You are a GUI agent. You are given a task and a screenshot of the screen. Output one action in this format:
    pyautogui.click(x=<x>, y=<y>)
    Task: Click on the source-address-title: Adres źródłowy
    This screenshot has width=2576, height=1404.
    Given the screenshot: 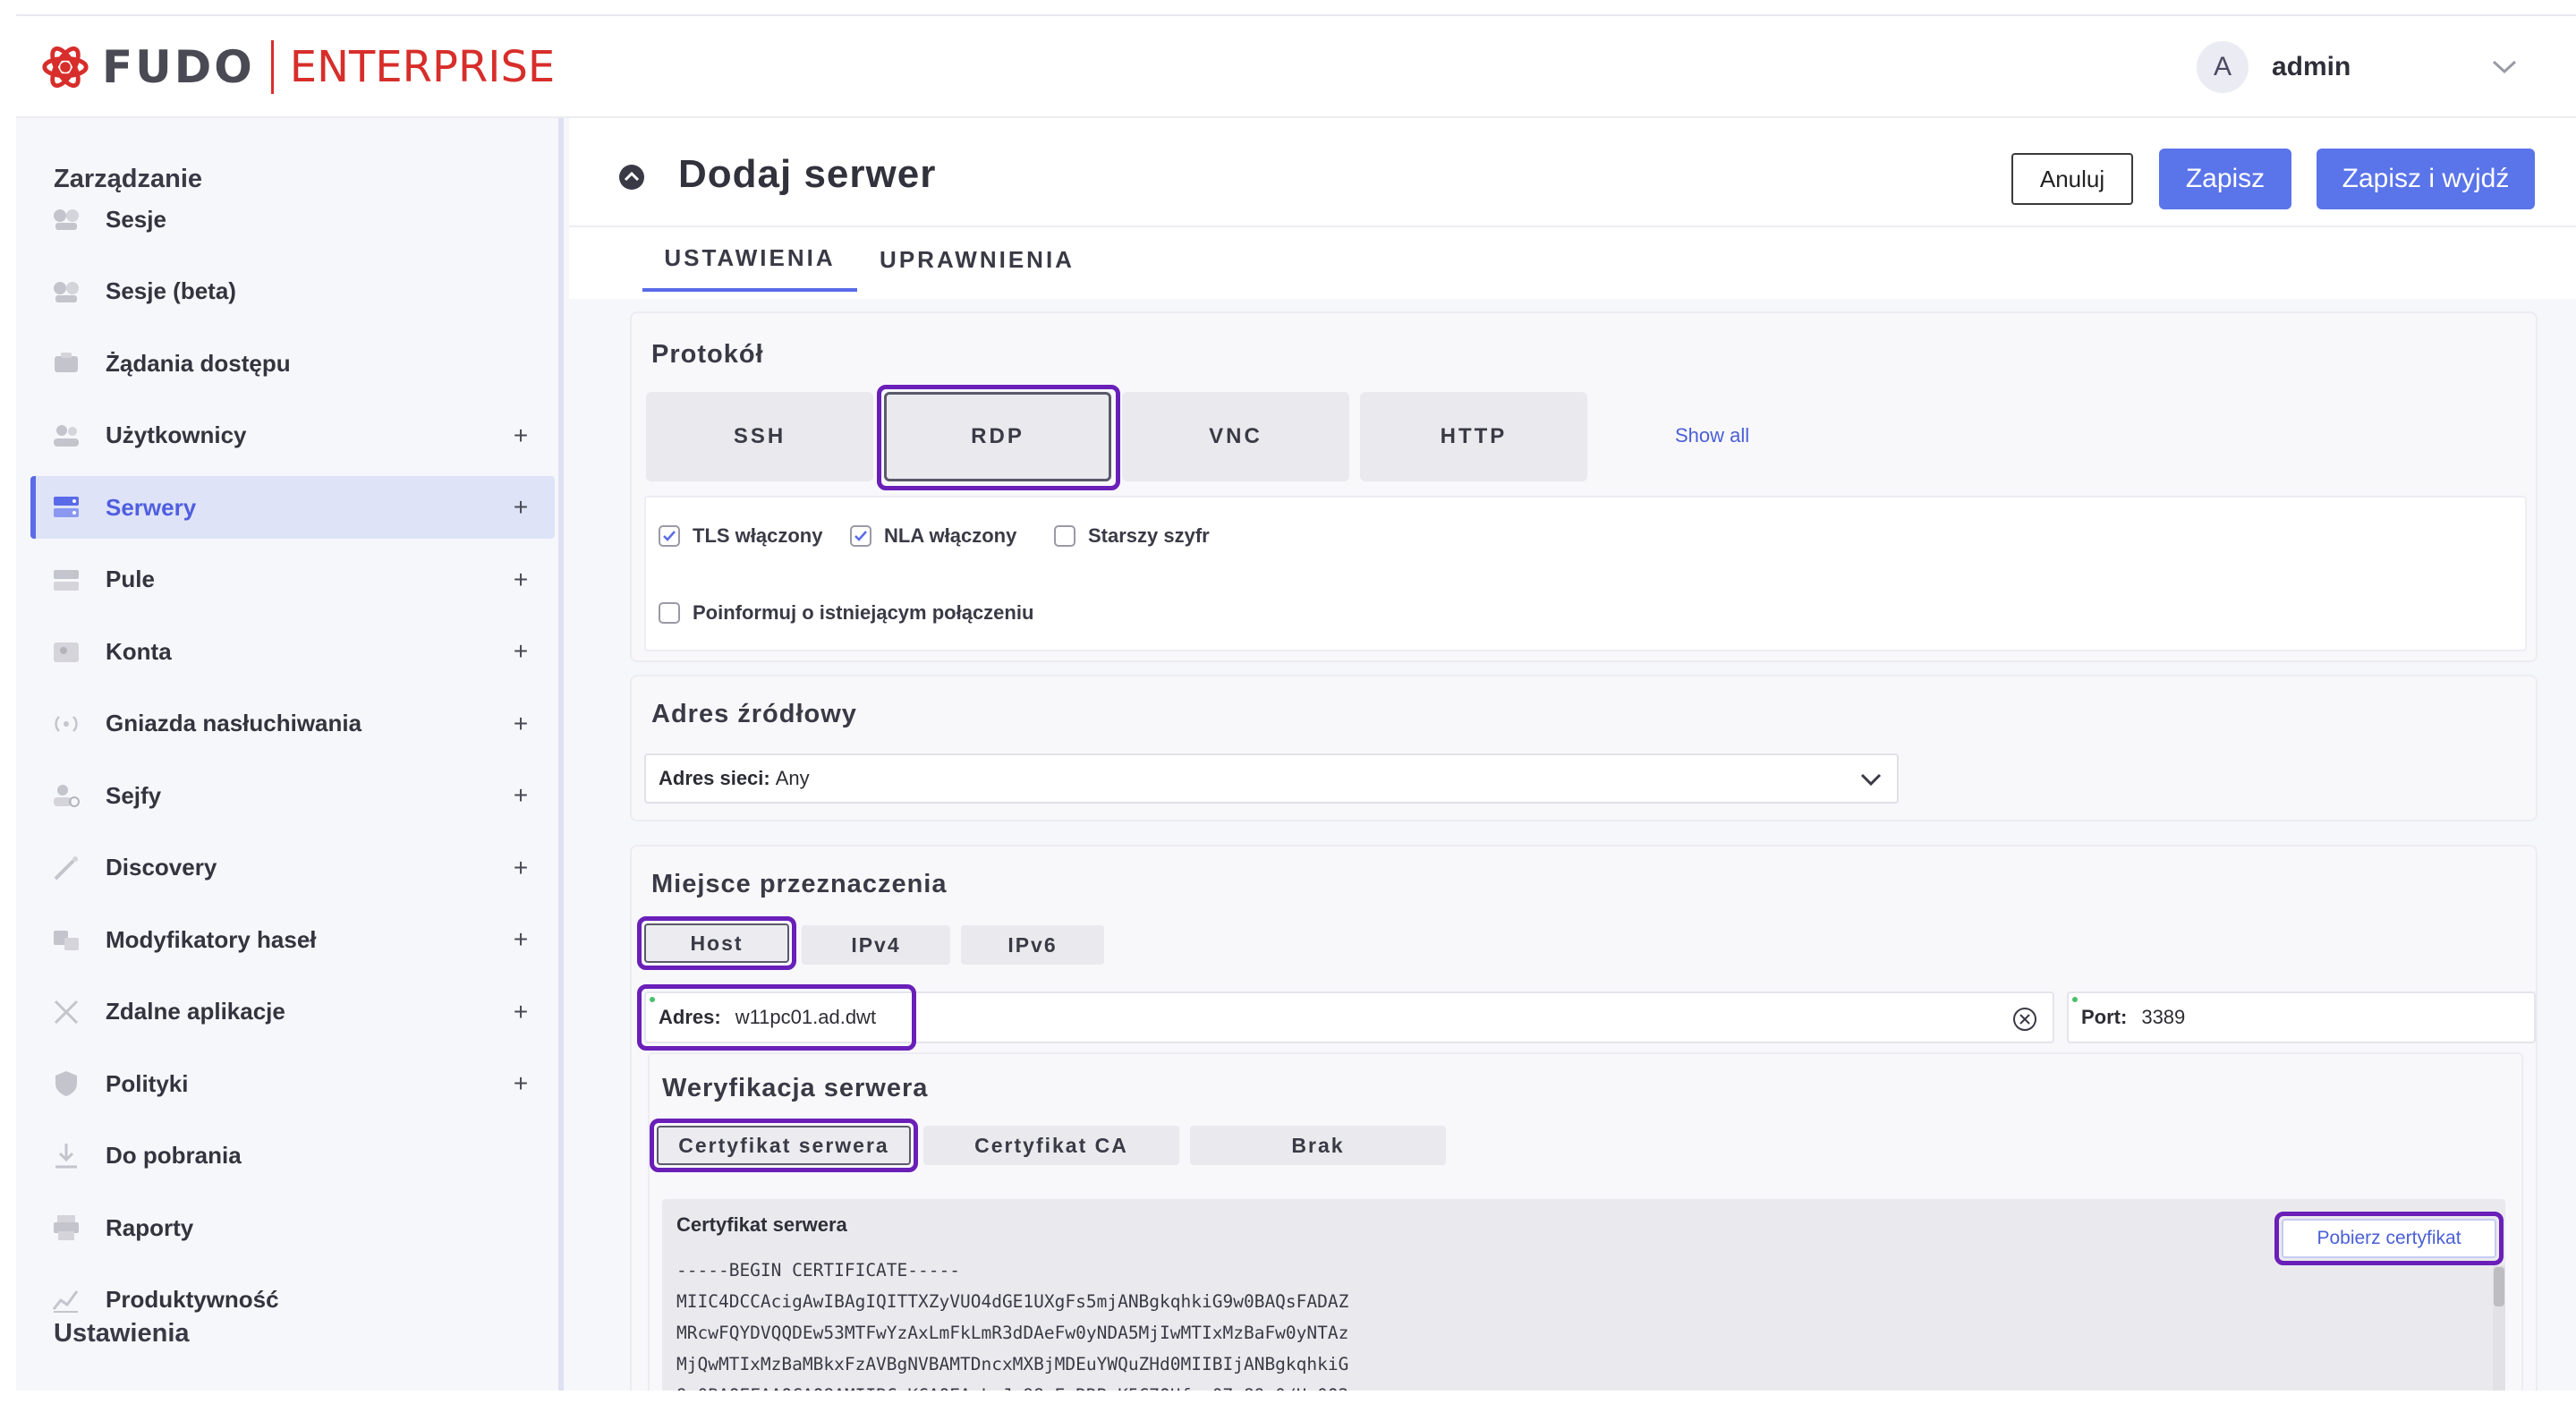 What is the action you would take?
    pyautogui.click(x=754, y=714)
    